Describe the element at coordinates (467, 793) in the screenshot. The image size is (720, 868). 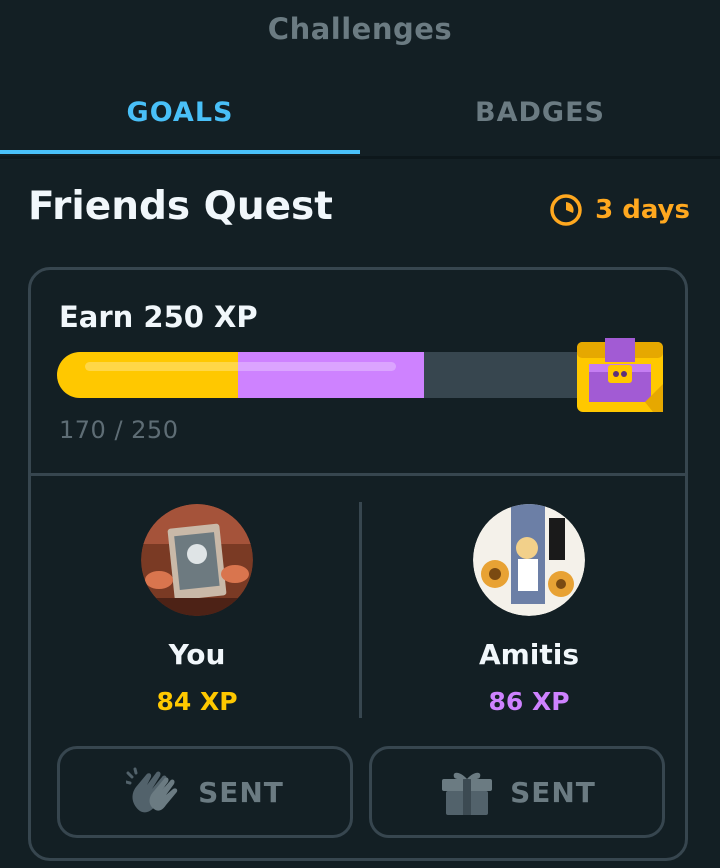
I see `gift-icon` at that location.